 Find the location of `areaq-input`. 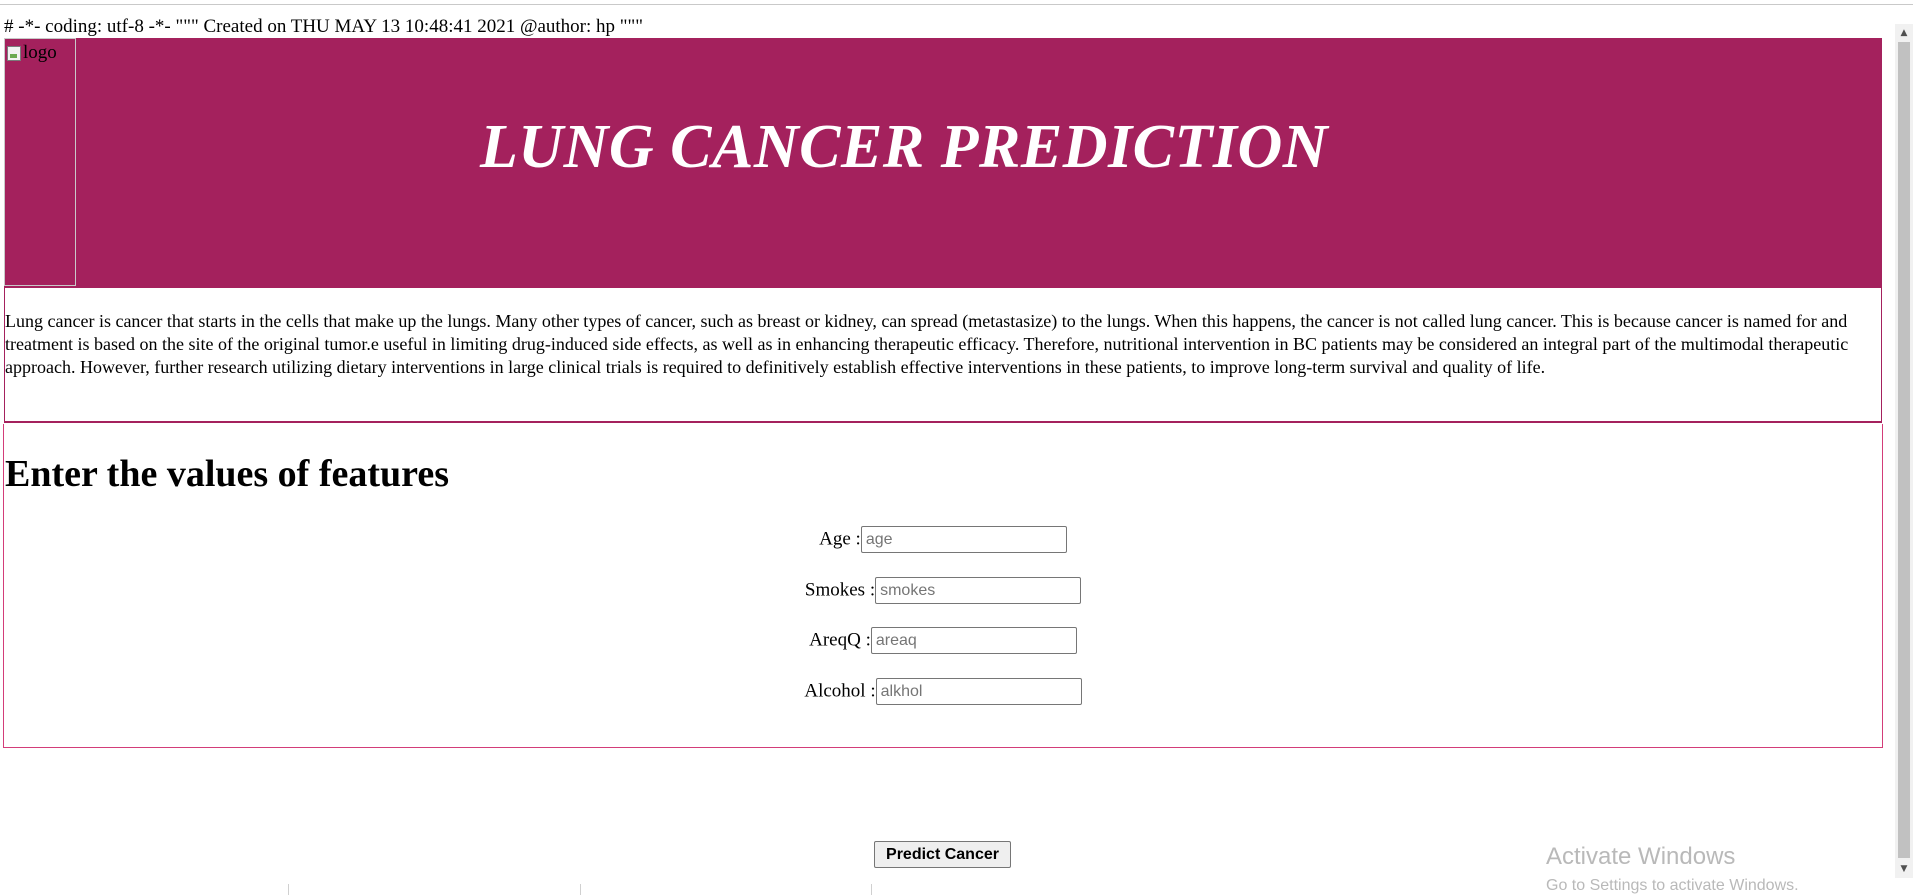

areaq-input is located at coordinates (973, 640).